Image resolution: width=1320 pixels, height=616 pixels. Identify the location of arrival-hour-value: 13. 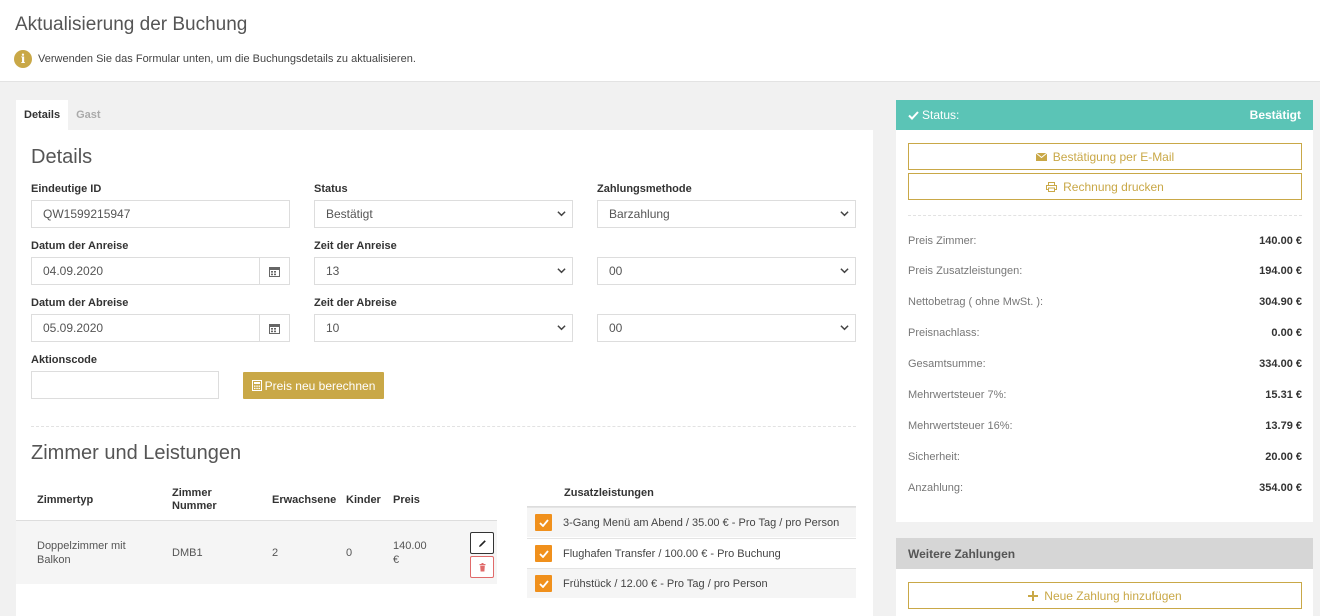
(333, 271).